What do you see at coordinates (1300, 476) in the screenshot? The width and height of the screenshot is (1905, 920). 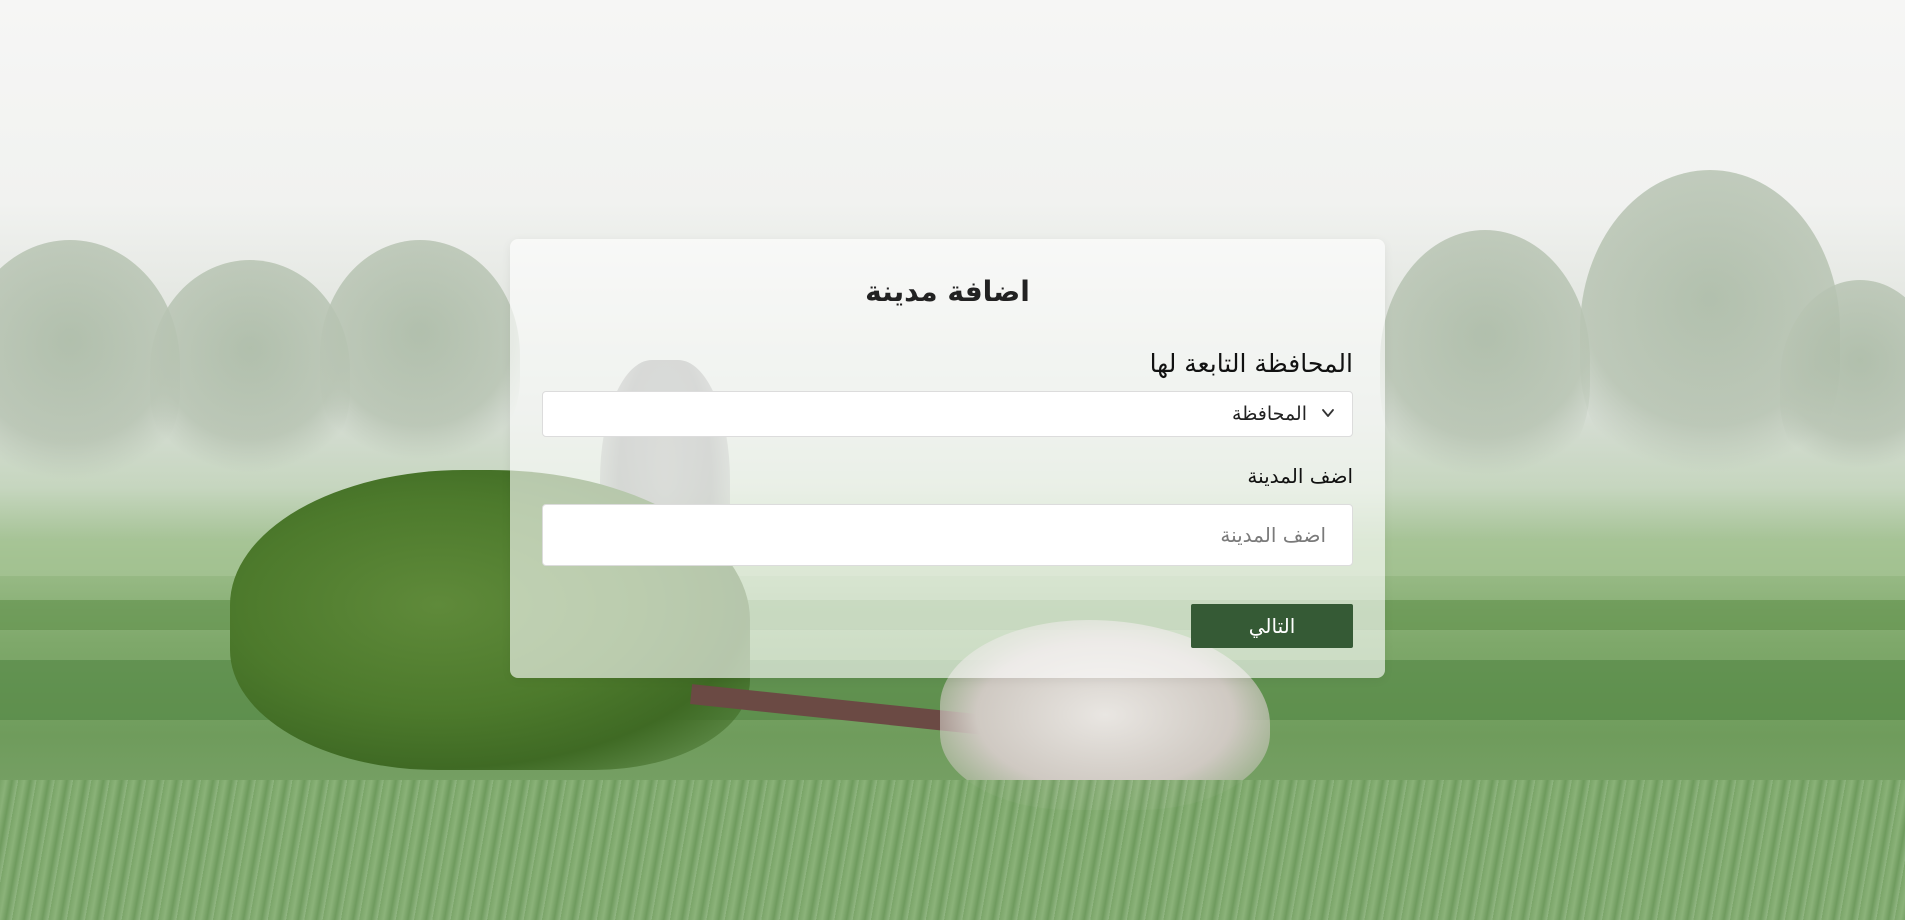 I see `city-label: اضف المدينة` at bounding box center [1300, 476].